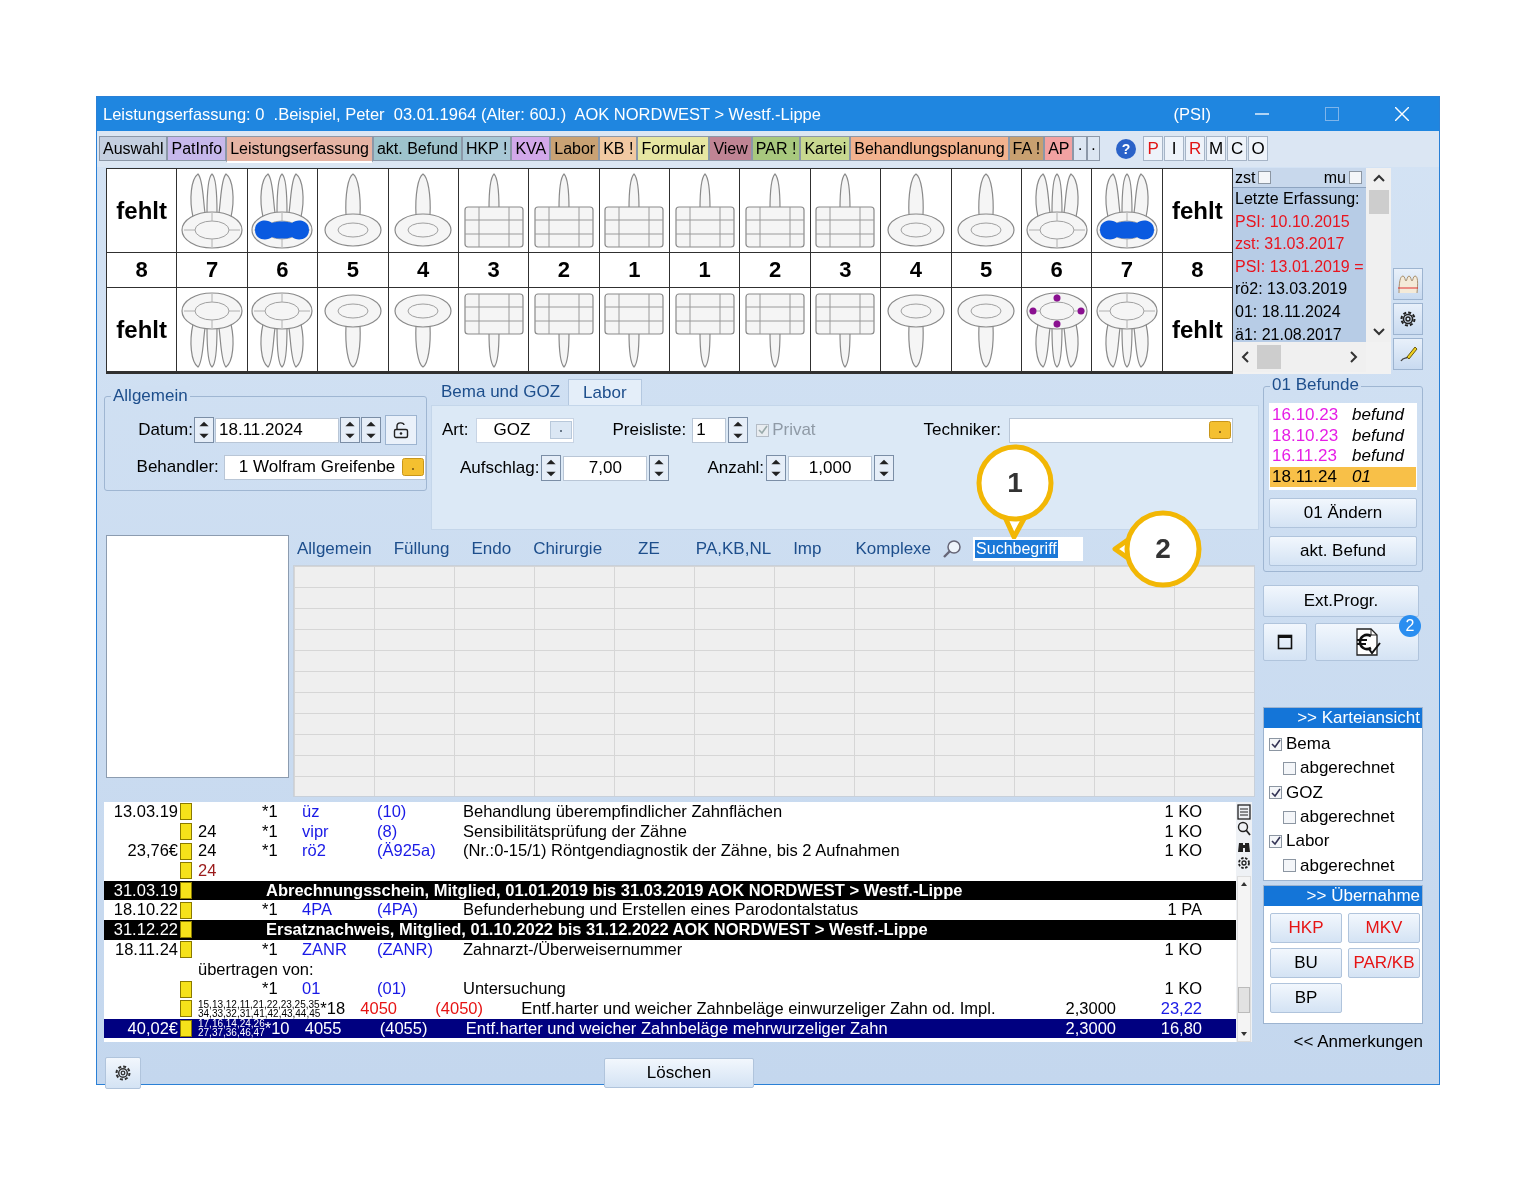 This screenshot has width=1536, height=1182. I want to click on list-item: 16.10.23 befund, so click(1343, 415).